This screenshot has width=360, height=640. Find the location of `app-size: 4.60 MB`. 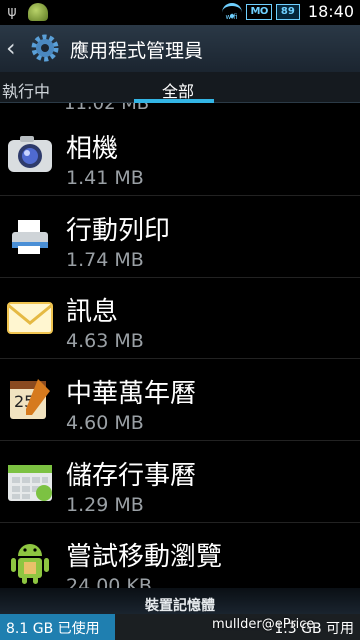

app-size: 4.60 MB is located at coordinates (105, 423).